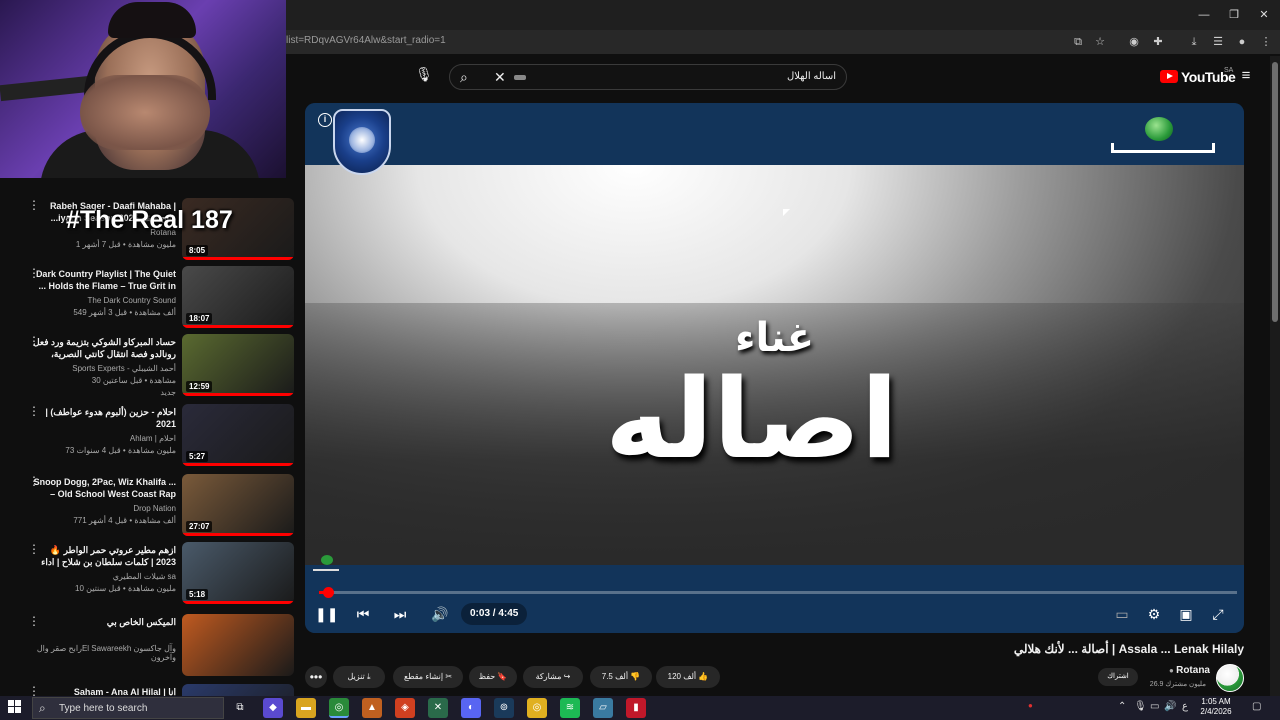 The image size is (1280, 720). What do you see at coordinates (363, 614) in the screenshot?
I see `previous-icon: ⏮` at bounding box center [363, 614].